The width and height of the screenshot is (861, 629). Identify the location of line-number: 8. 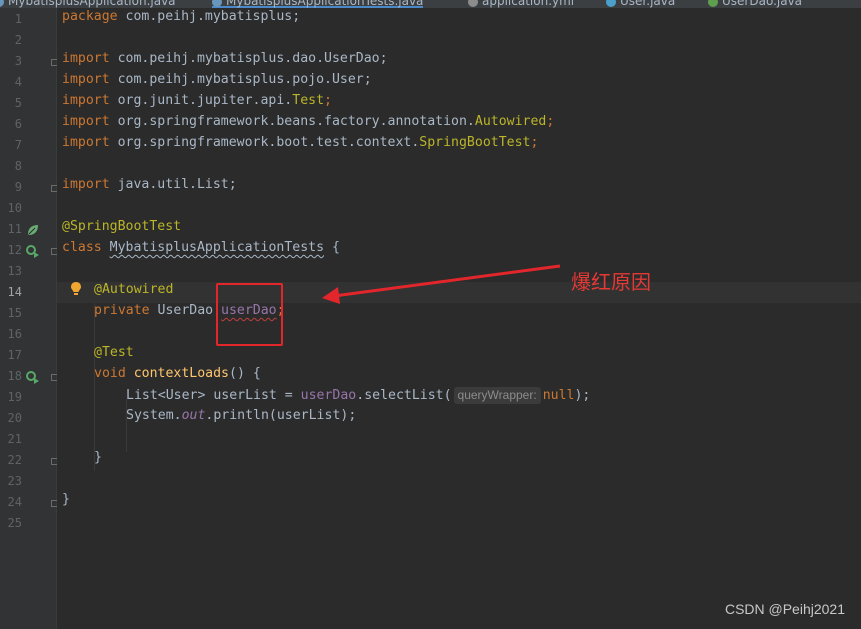
(18, 166).